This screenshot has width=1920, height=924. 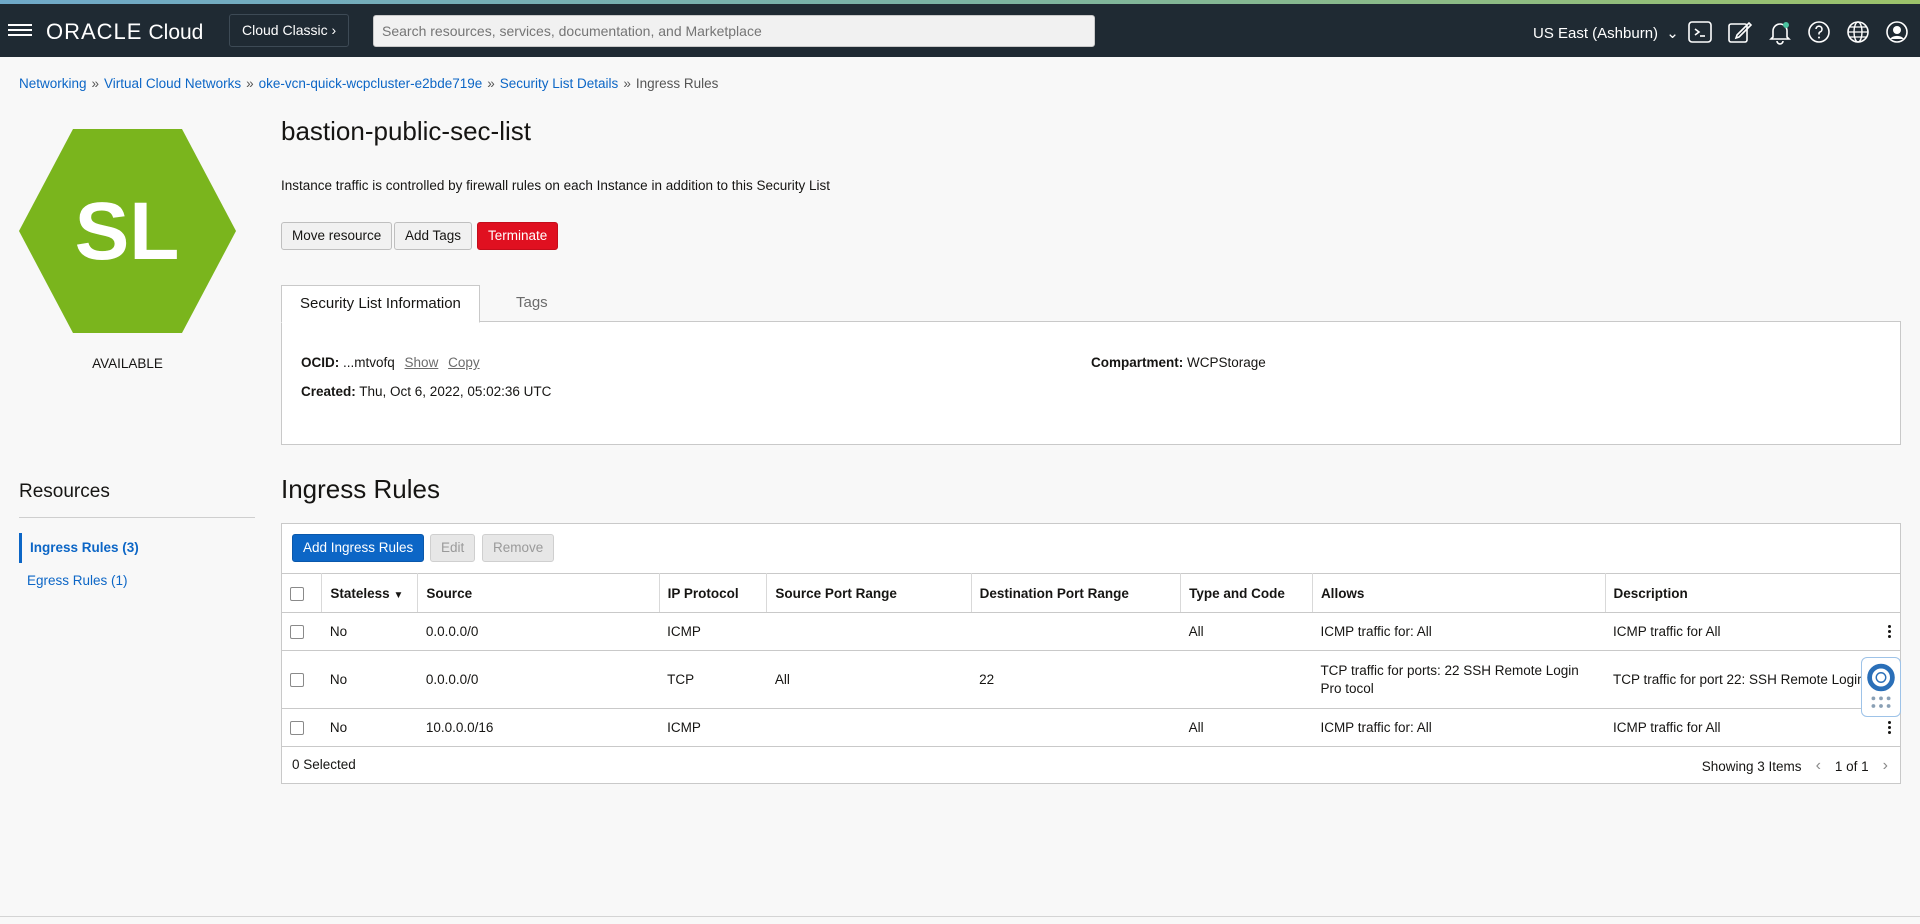 I want to click on created-value: Thu, Oct 6, 2022, 05:02:36 UTC, so click(x=455, y=391).